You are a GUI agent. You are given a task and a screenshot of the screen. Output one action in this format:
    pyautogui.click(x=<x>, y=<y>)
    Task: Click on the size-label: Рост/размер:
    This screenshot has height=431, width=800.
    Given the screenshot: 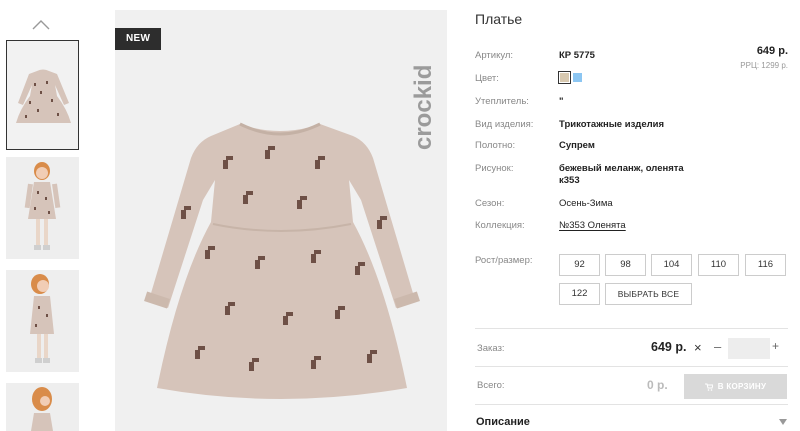 What is the action you would take?
    pyautogui.click(x=504, y=260)
    